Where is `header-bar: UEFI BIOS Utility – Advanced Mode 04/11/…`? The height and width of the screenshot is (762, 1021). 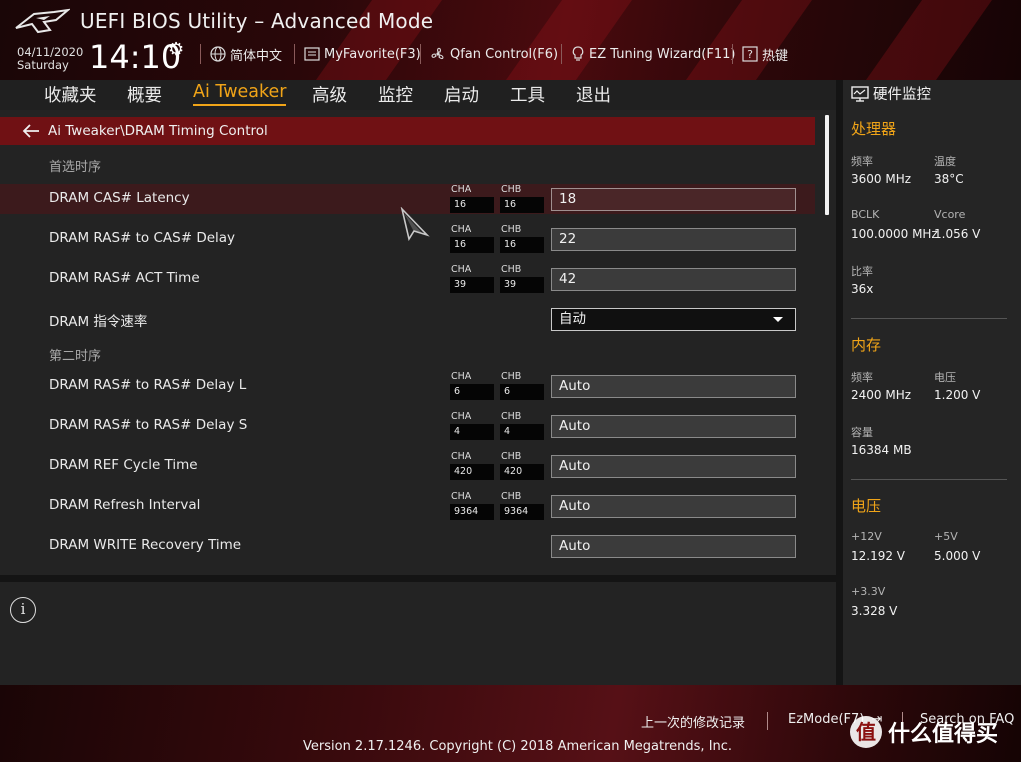
header-bar: UEFI BIOS Utility – Advanced Mode 04/11/… is located at coordinates (510, 40).